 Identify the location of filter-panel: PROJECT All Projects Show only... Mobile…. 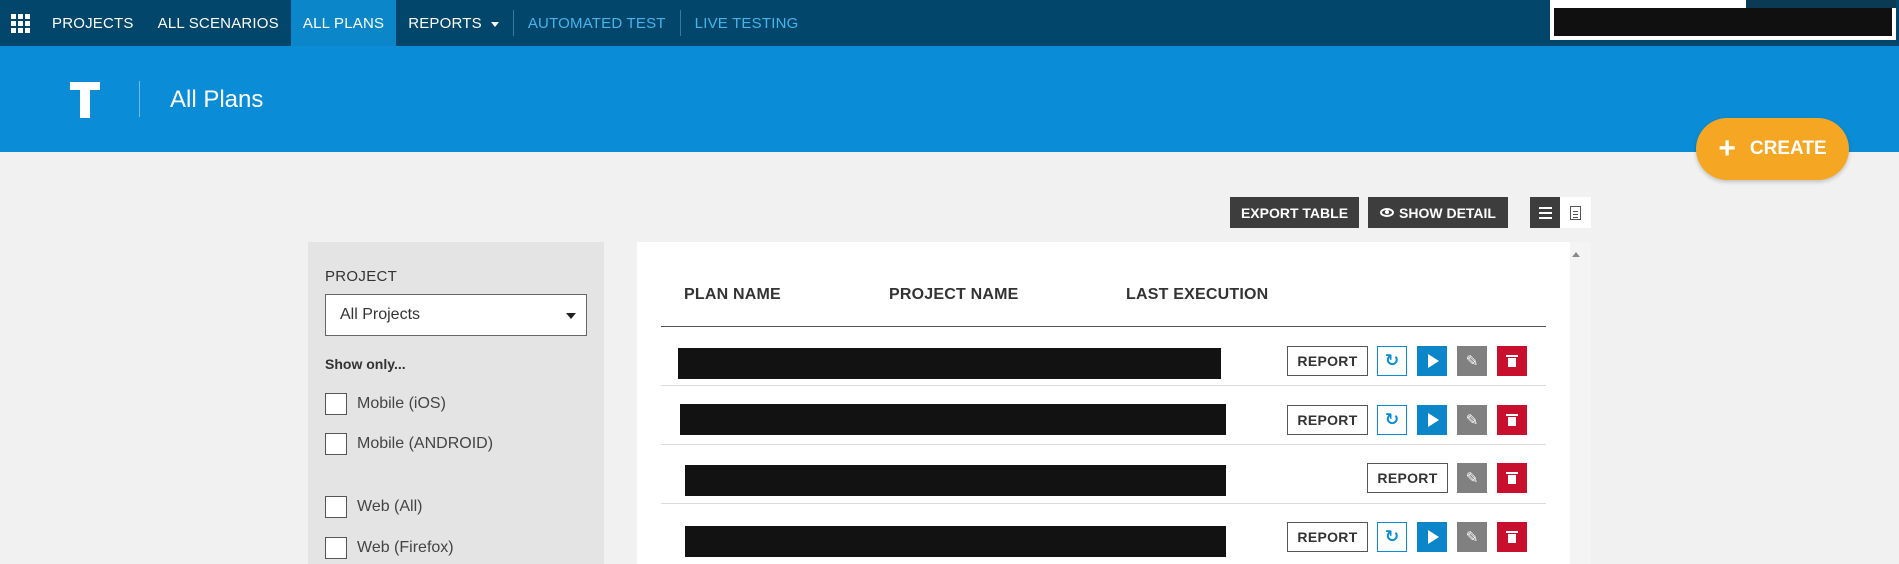
(456, 403).